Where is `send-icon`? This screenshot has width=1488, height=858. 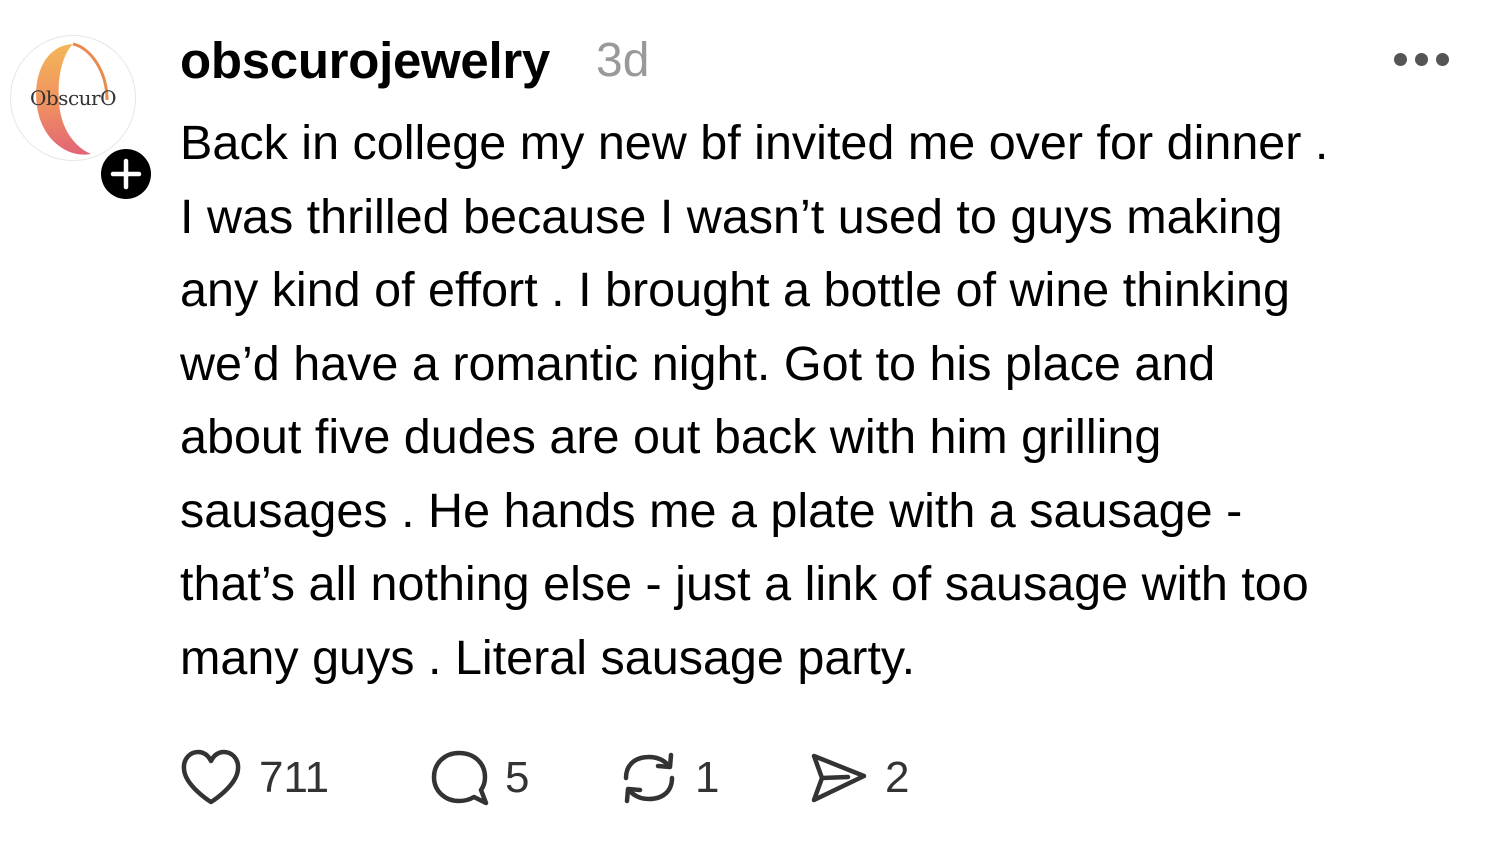 send-icon is located at coordinates (839, 778).